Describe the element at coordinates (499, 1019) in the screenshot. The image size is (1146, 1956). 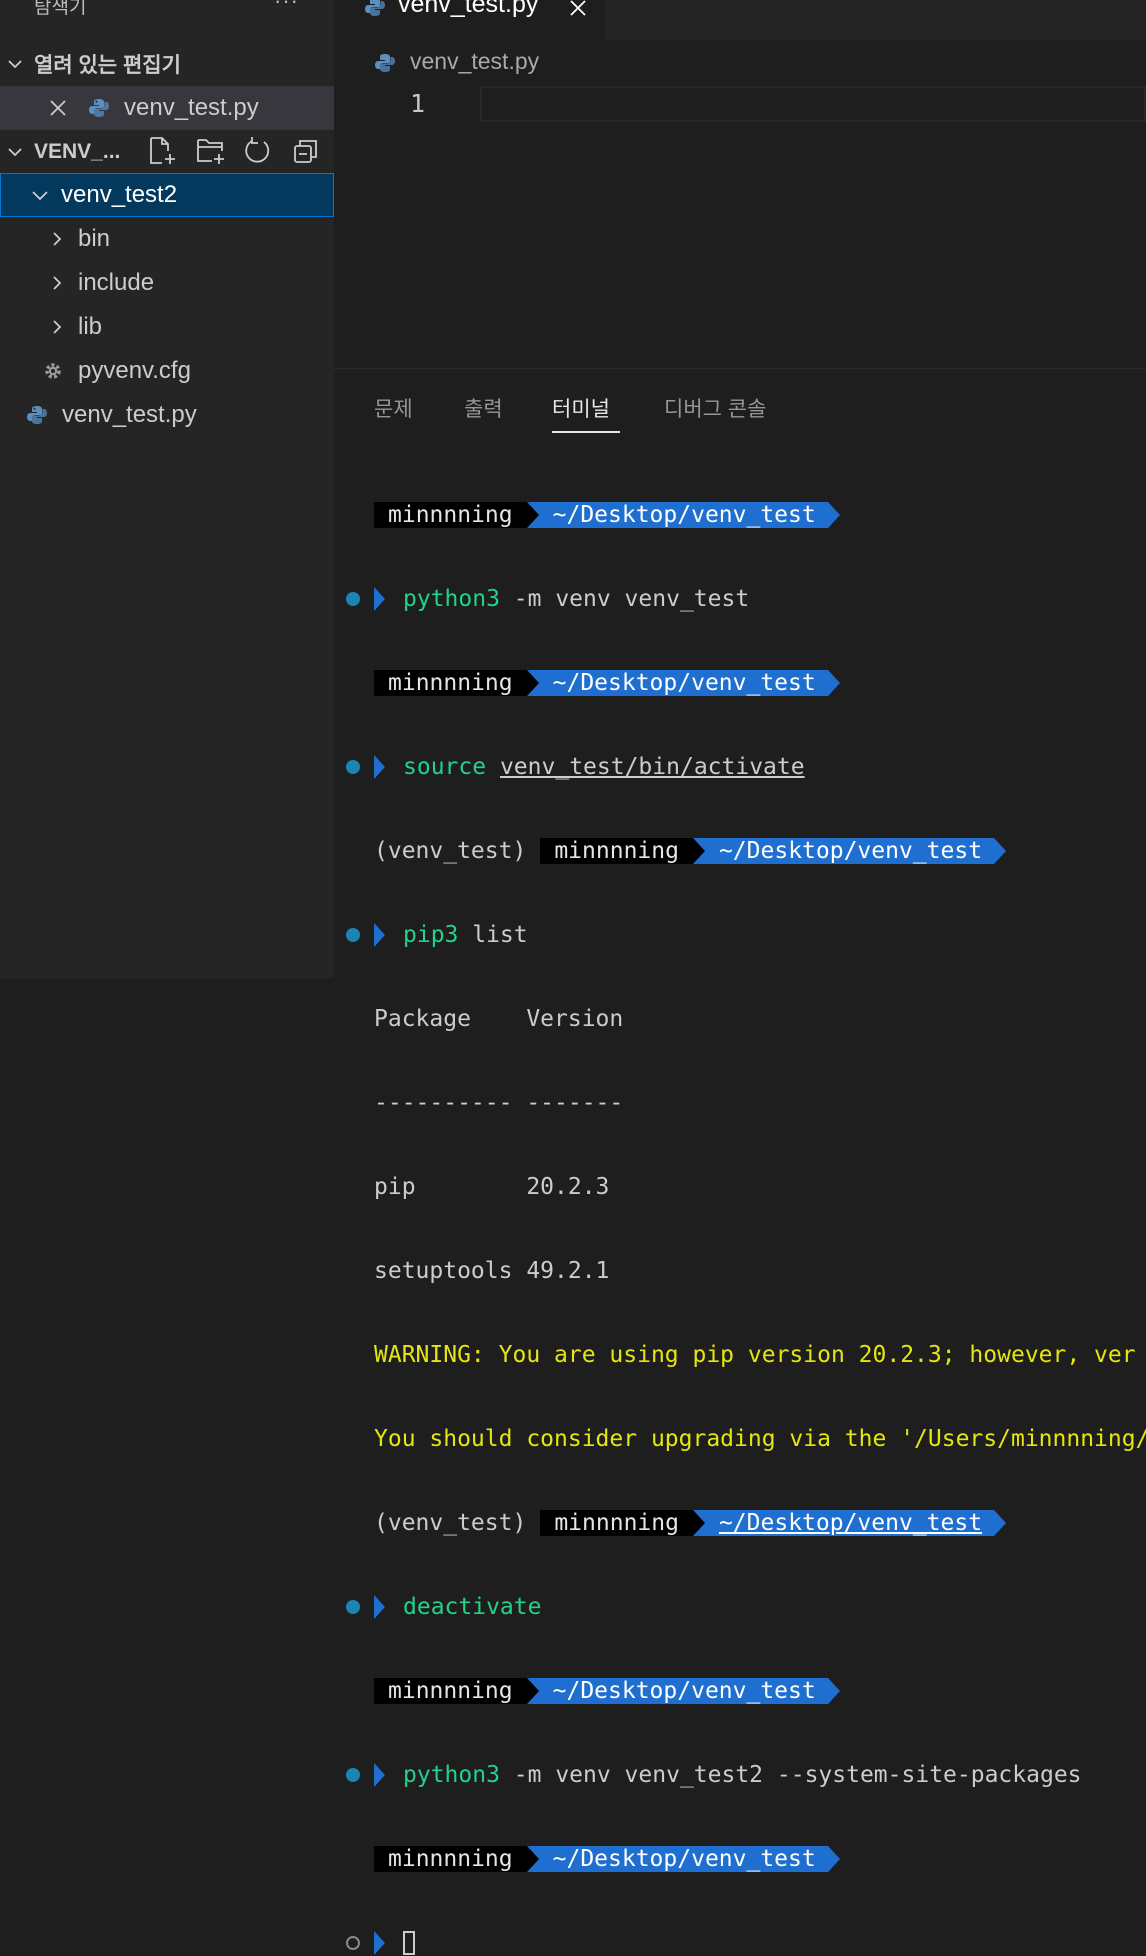
I see `output-line: Package Version` at that location.